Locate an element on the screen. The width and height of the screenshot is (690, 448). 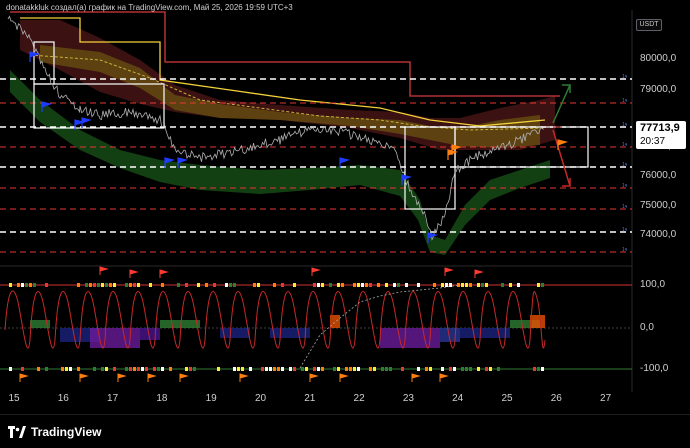
up-arrow is located at coordinates (561, 104).